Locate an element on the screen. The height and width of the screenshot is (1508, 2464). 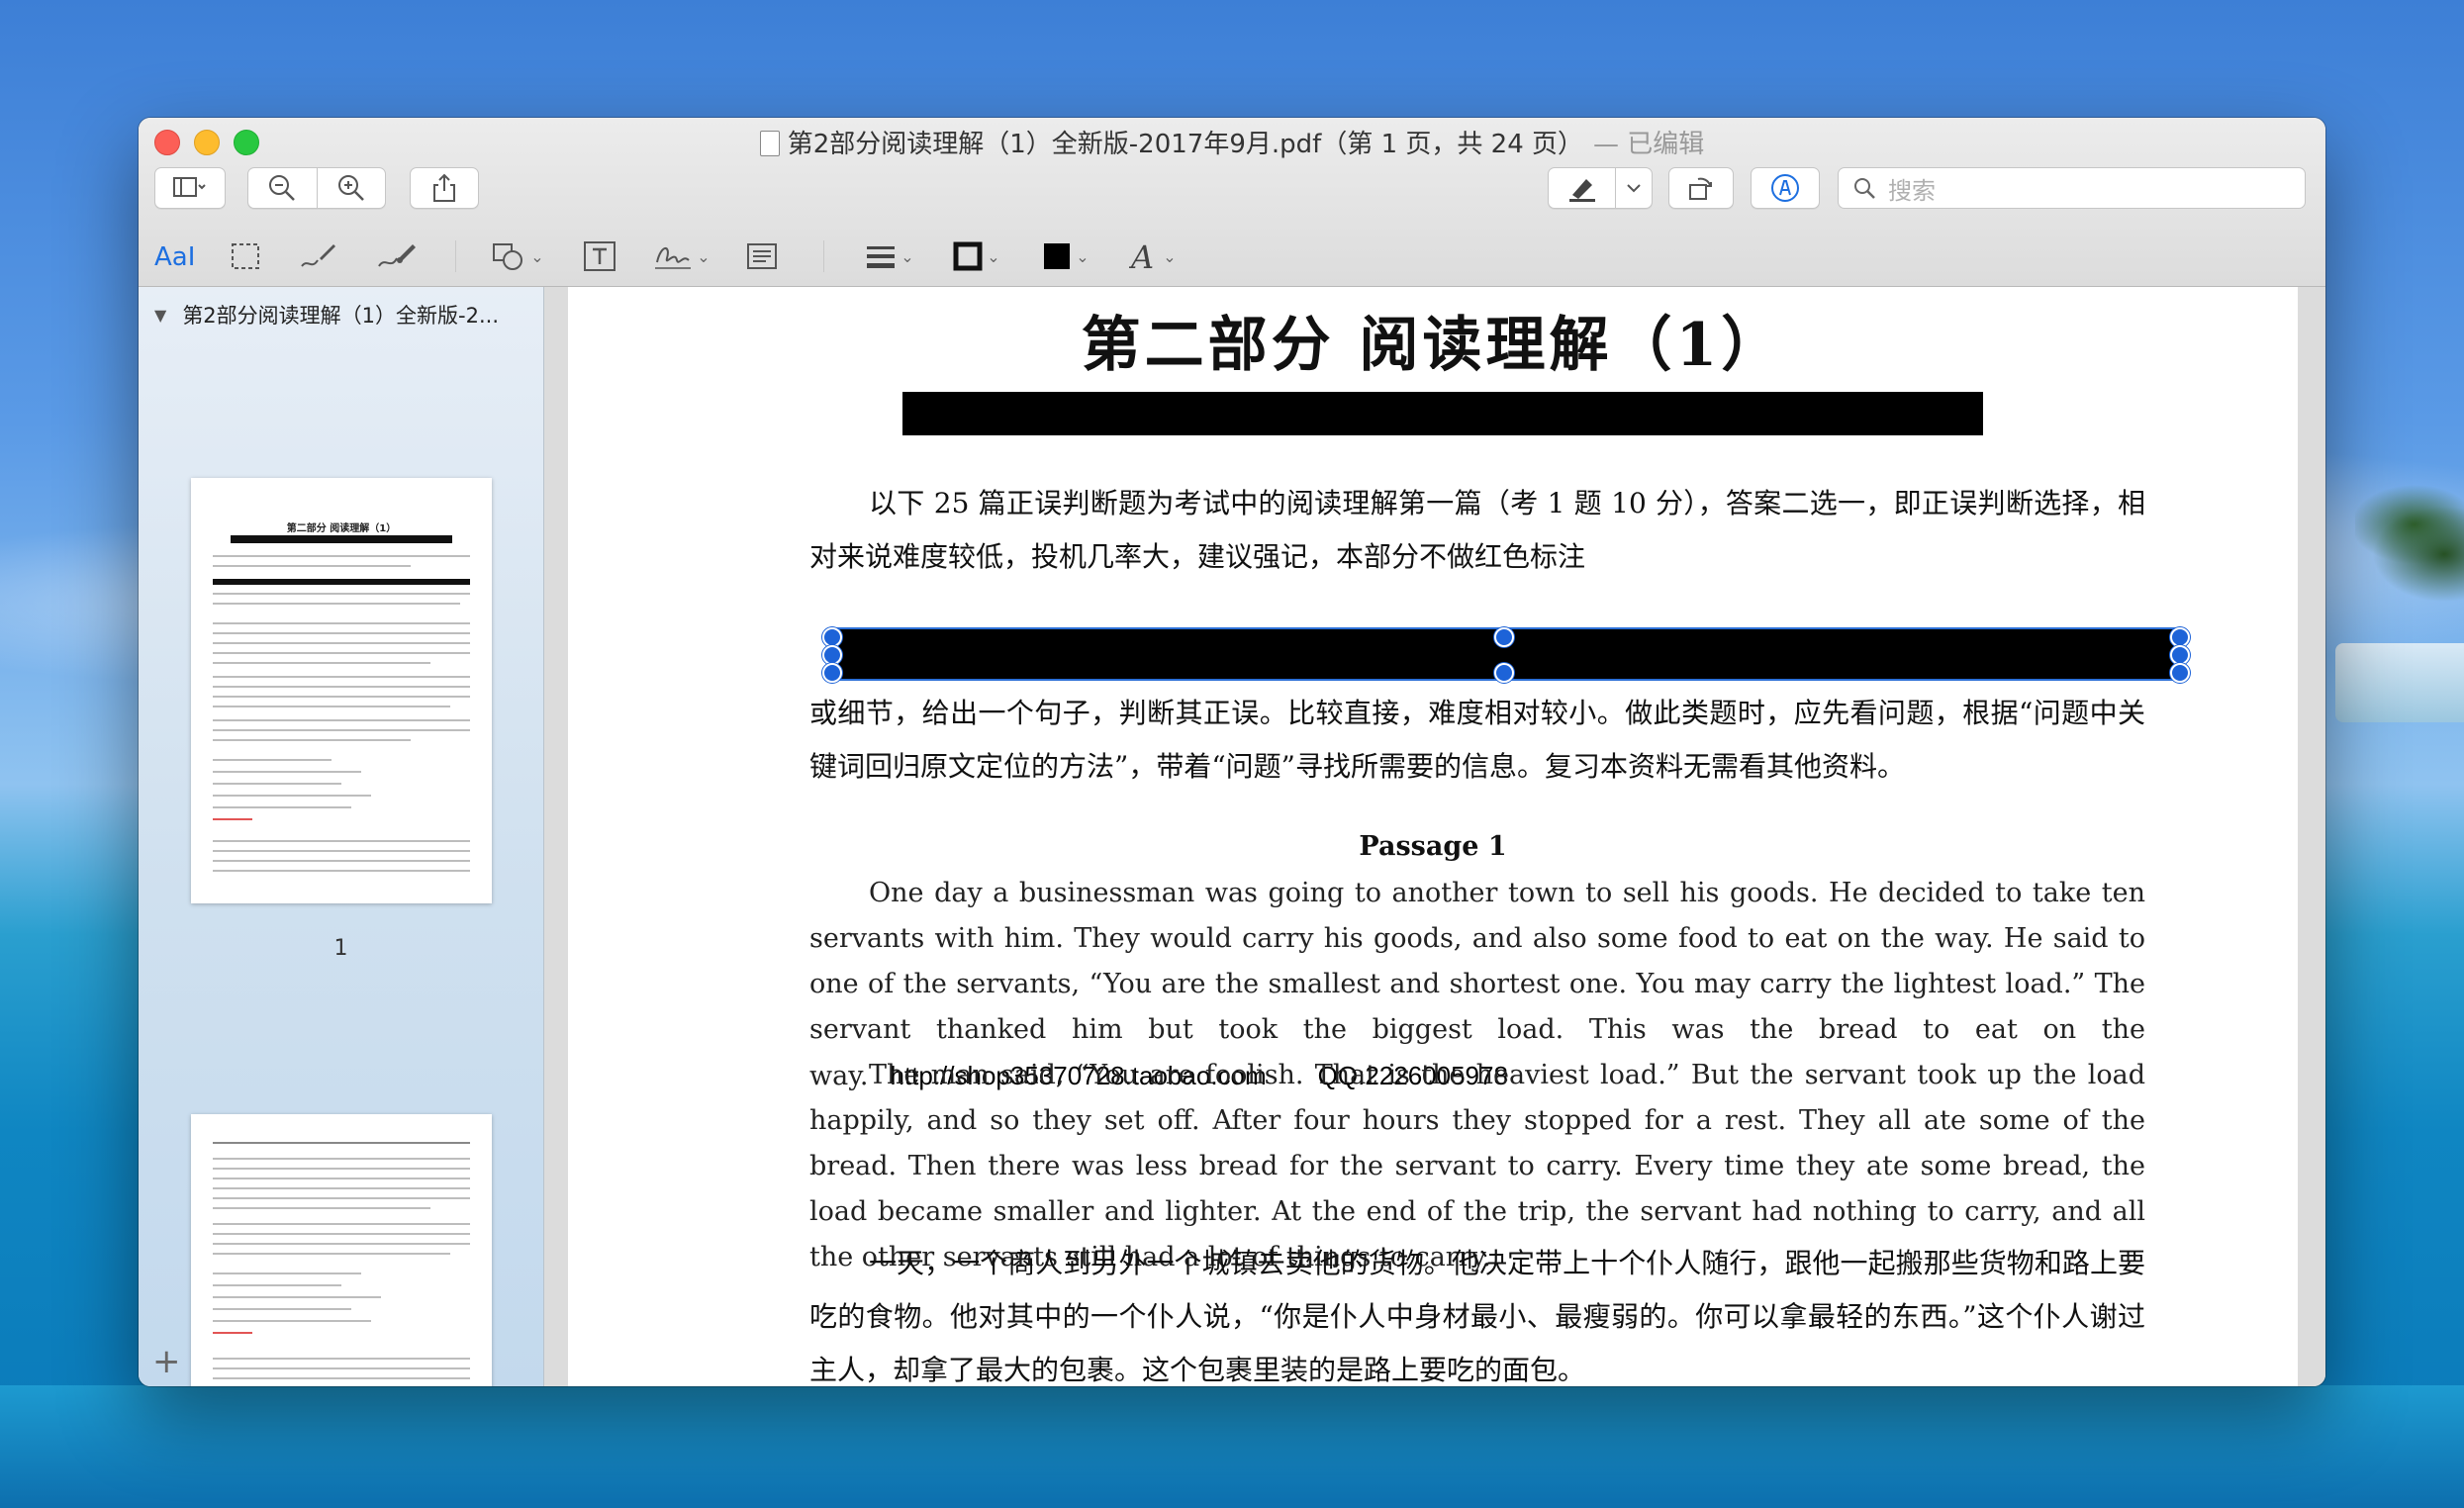
sketch-tool is located at coordinates (317, 256).